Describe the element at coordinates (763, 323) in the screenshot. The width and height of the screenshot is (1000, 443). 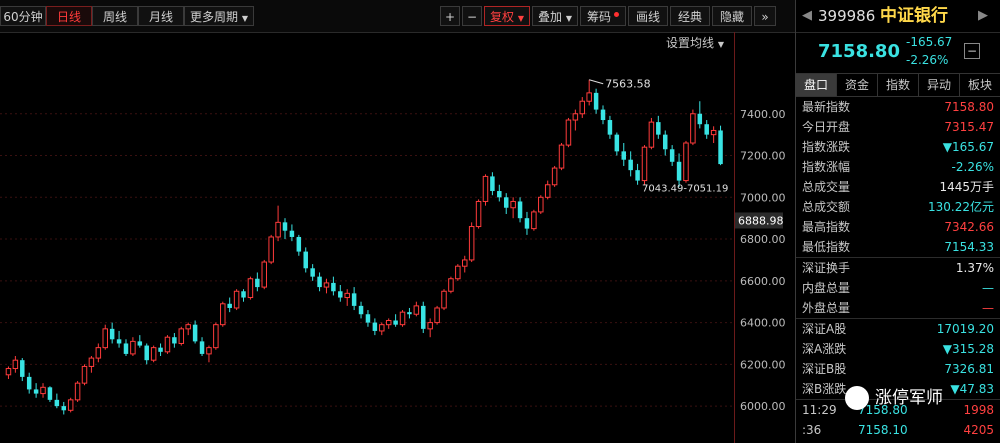
I see `y-tick-label: 6400.00` at that location.